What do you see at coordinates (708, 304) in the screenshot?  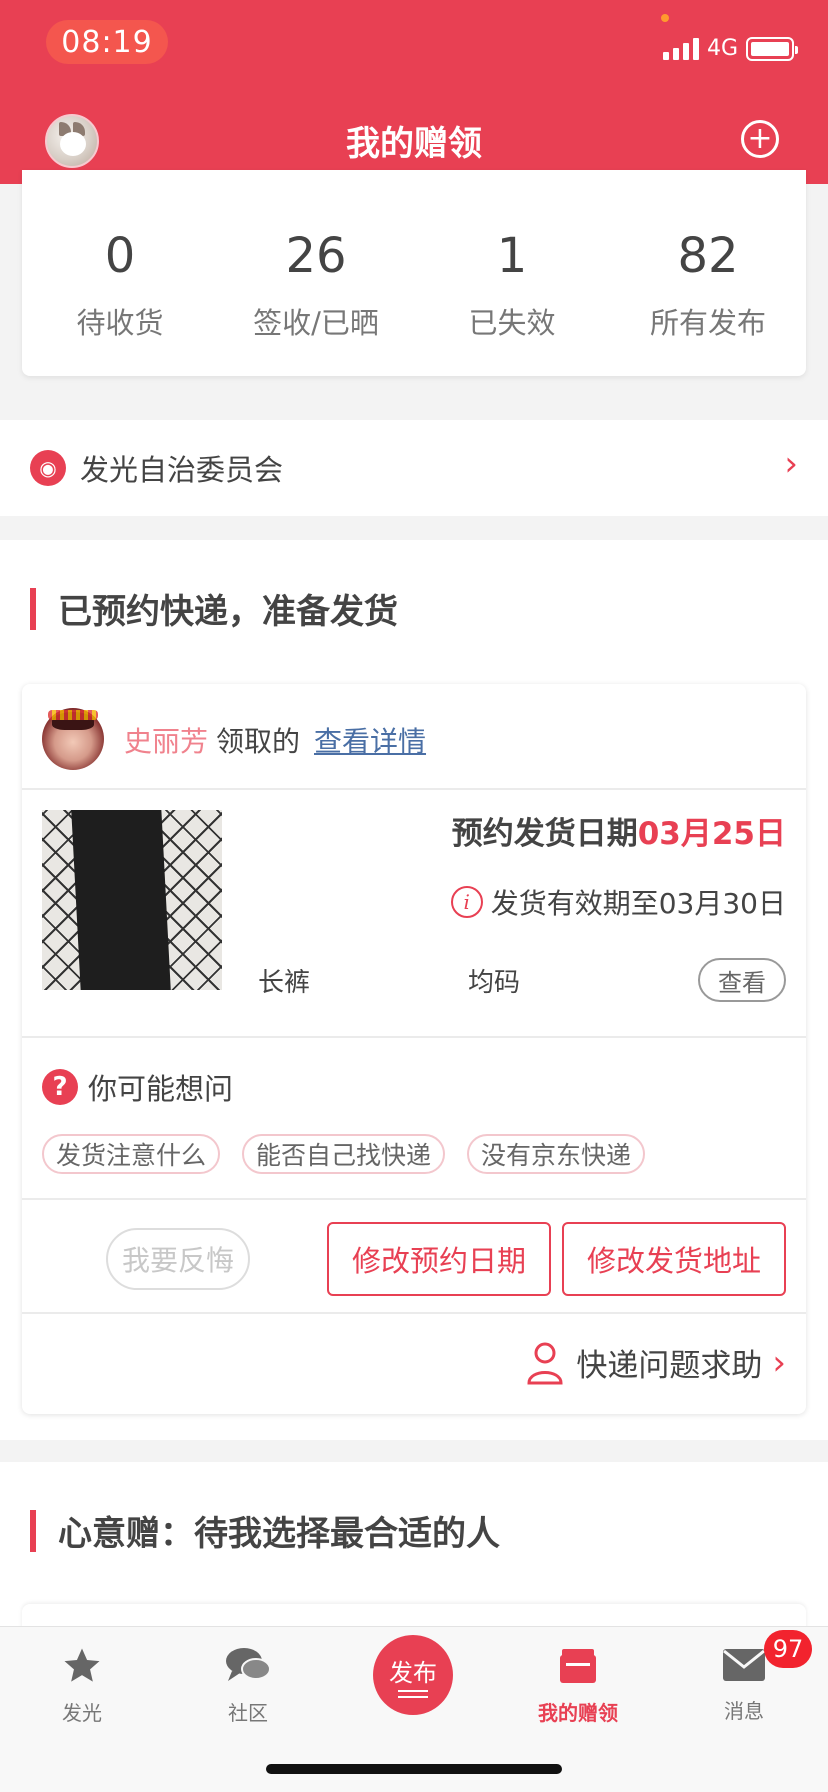 I see `stat-all-published: 82 所有发布` at bounding box center [708, 304].